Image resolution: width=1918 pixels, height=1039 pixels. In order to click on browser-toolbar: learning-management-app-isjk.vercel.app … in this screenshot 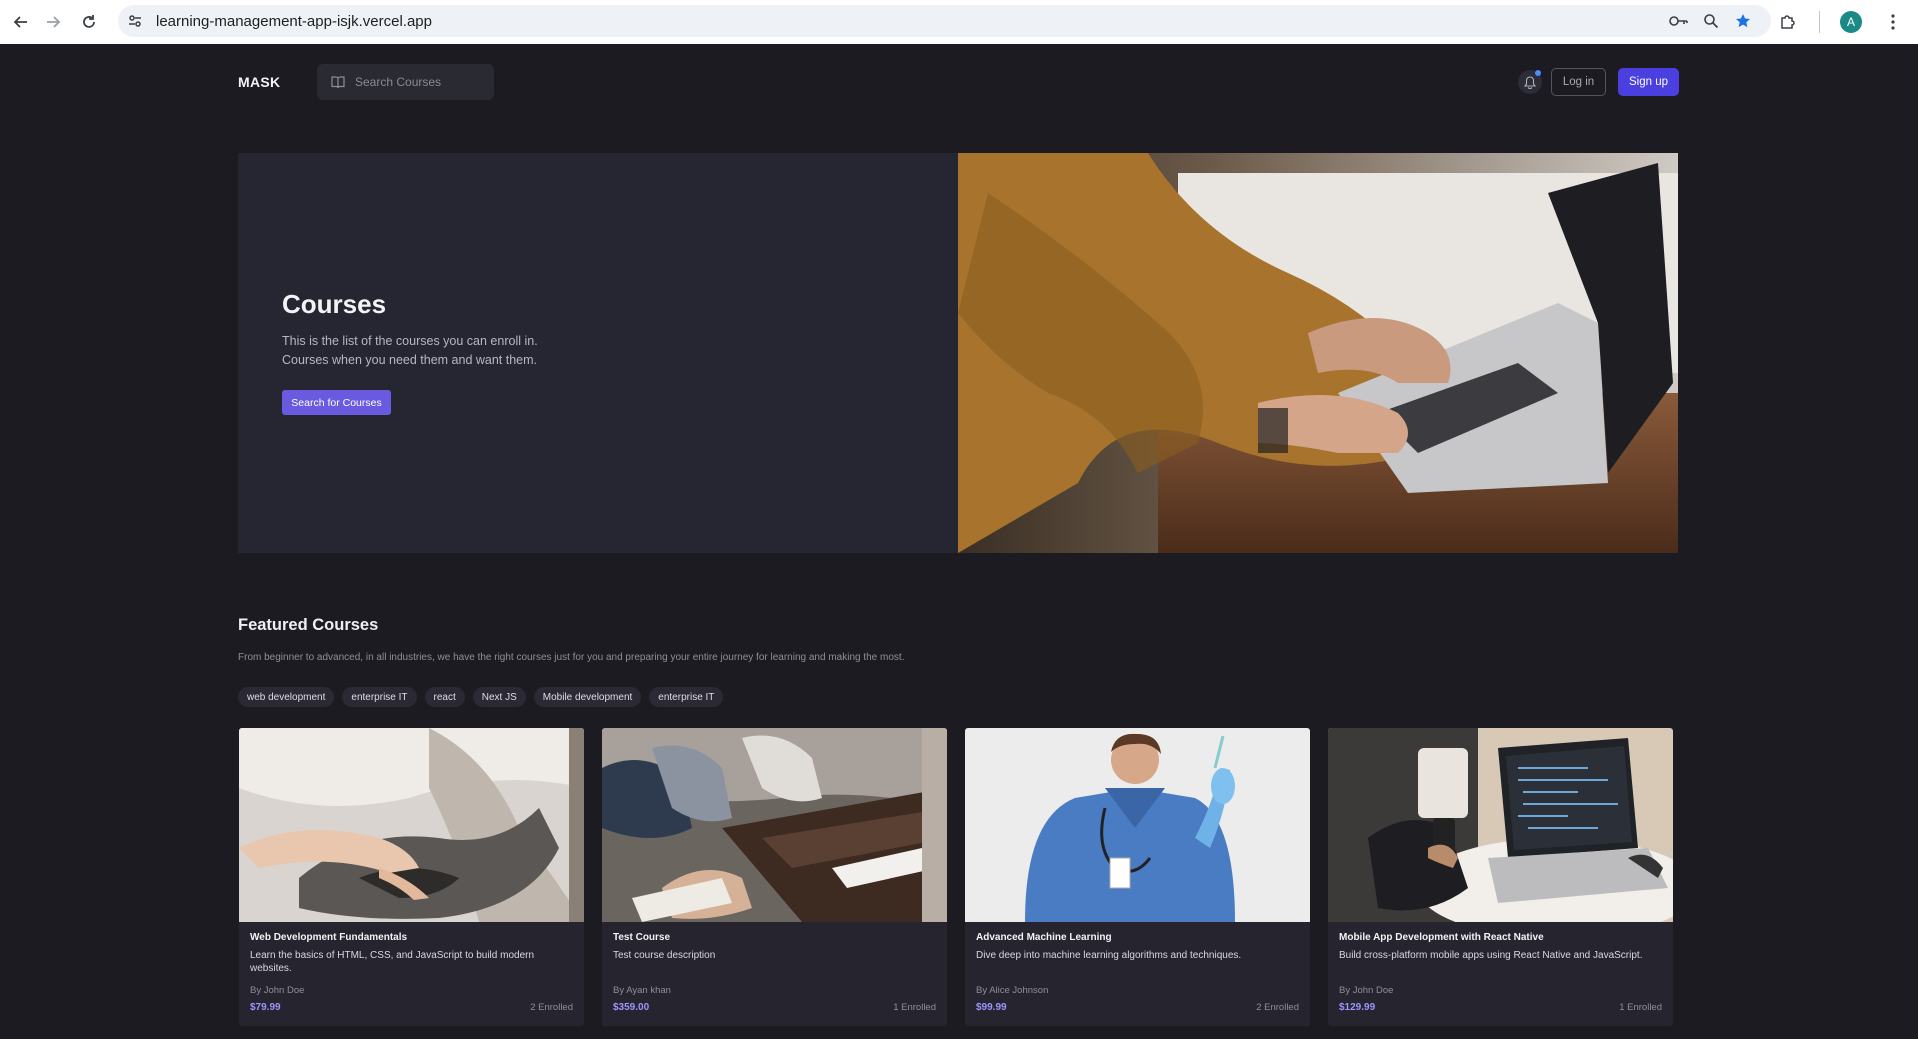, I will do `click(959, 22)`.